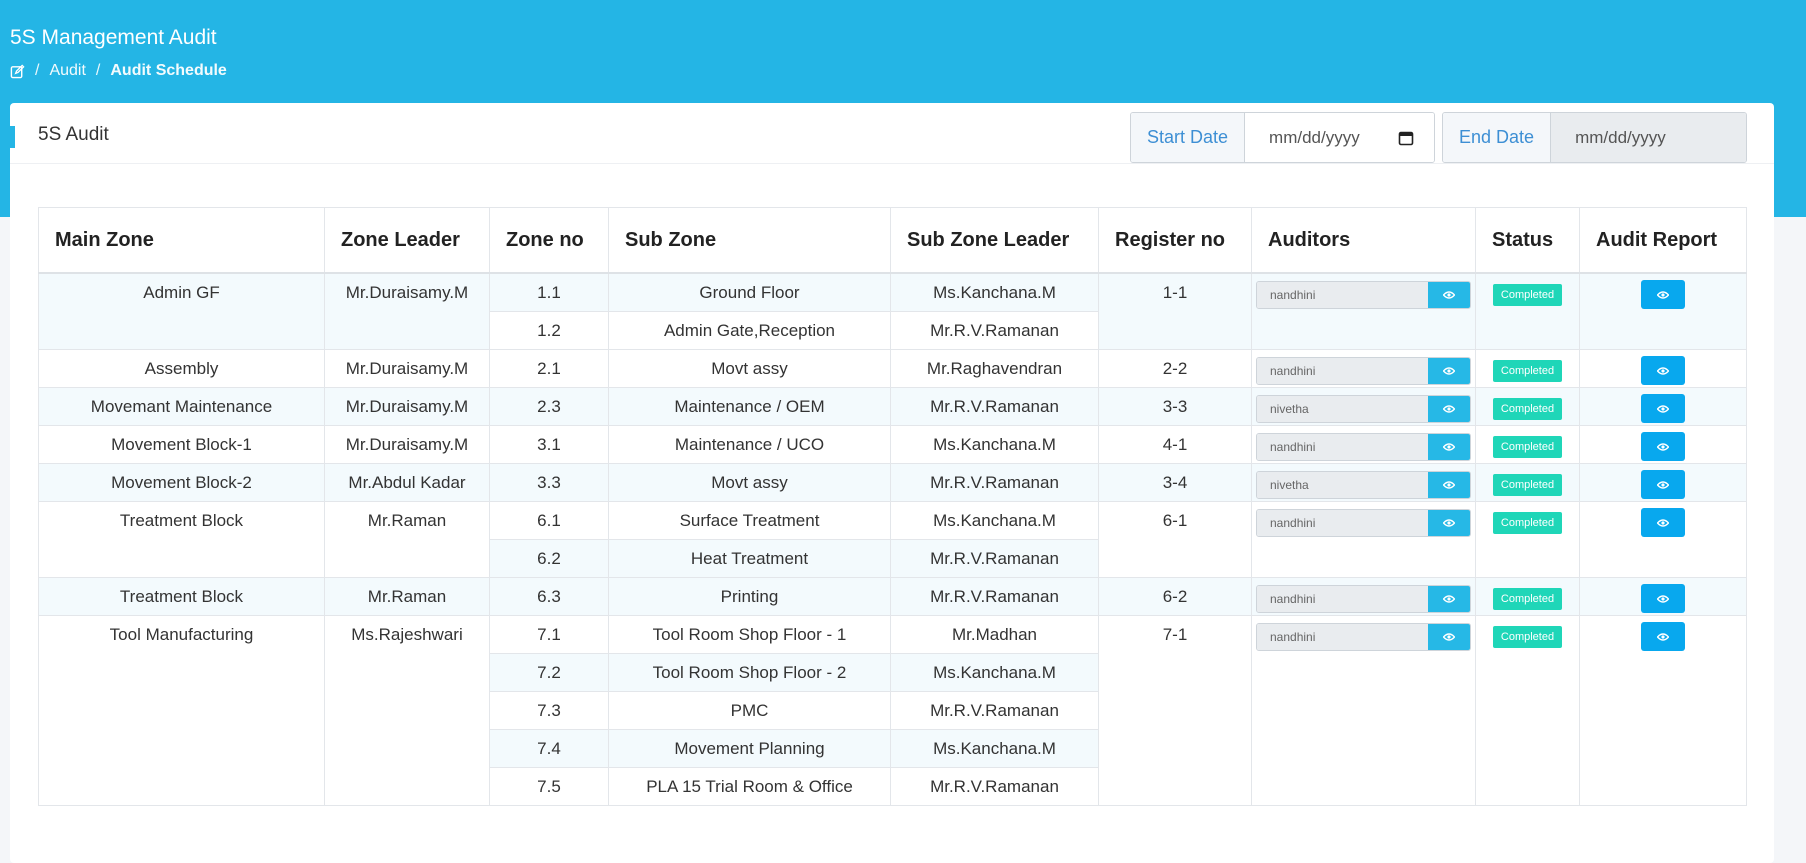  What do you see at coordinates (67, 71) in the screenshot?
I see `breadcrumb-audit: Audit` at bounding box center [67, 71].